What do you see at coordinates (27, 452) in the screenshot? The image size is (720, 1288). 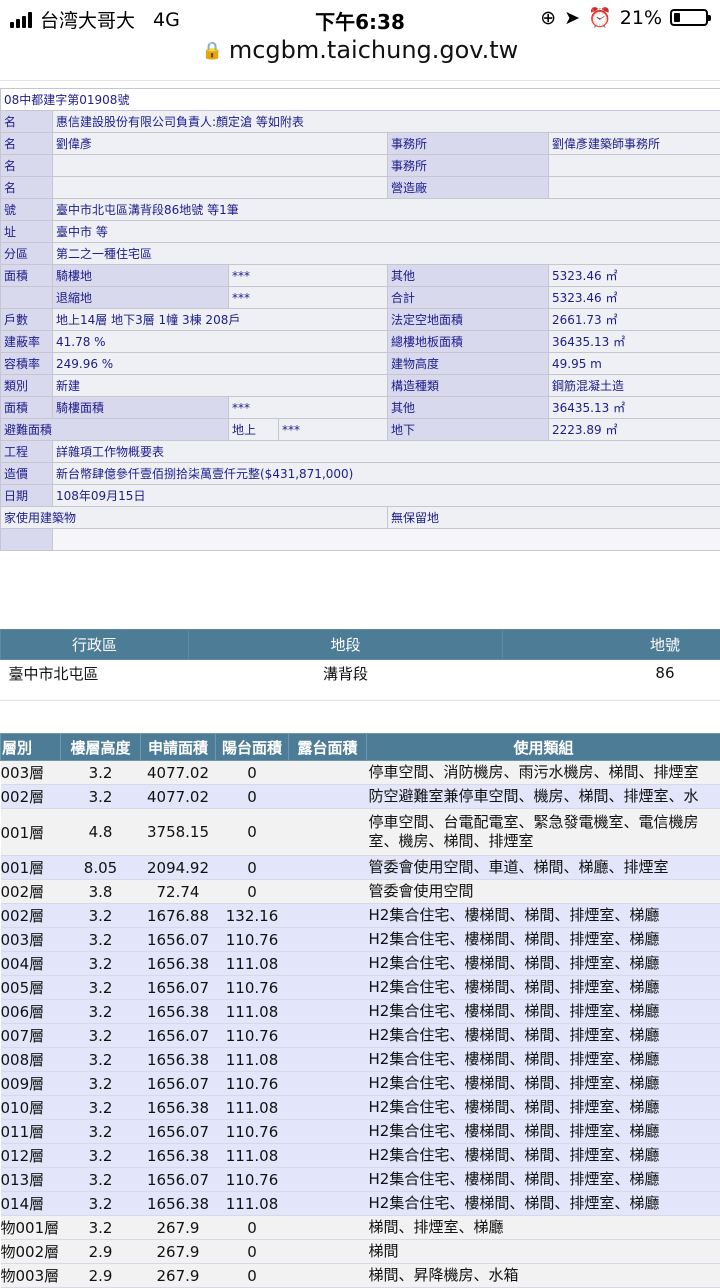 I see `info-label: 工程` at bounding box center [27, 452].